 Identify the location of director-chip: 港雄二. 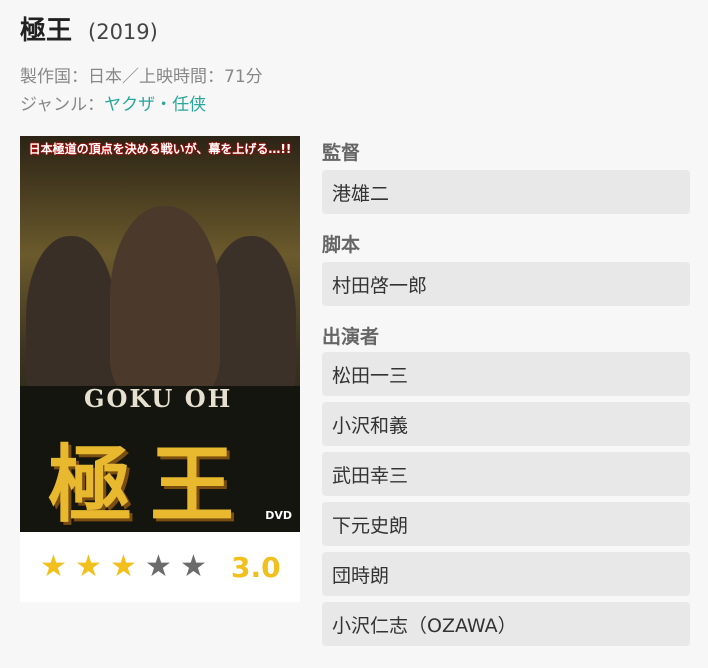
(506, 192).